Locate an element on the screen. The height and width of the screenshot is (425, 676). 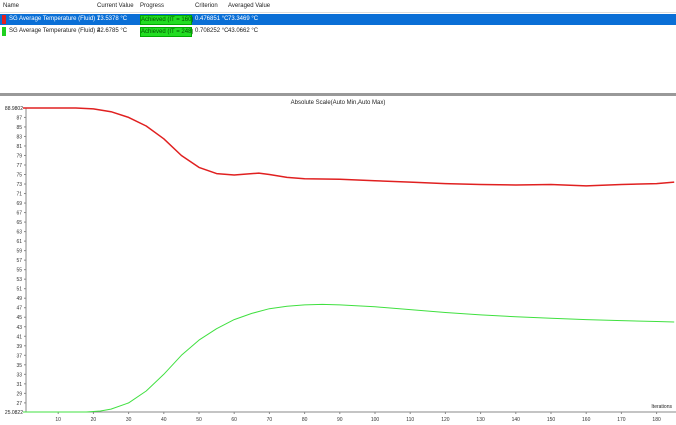
progress-badge: Achieved (IT = 160) is located at coordinates (167, 20).